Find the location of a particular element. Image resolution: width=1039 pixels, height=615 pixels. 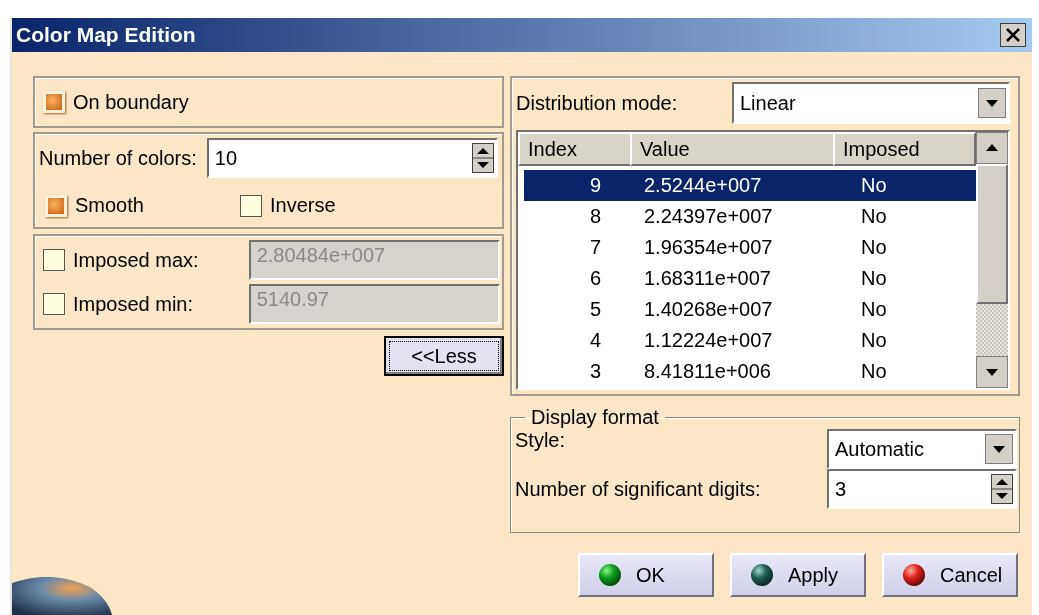

table-row: 9 2.5244e+007 No is located at coordinates (750, 185).